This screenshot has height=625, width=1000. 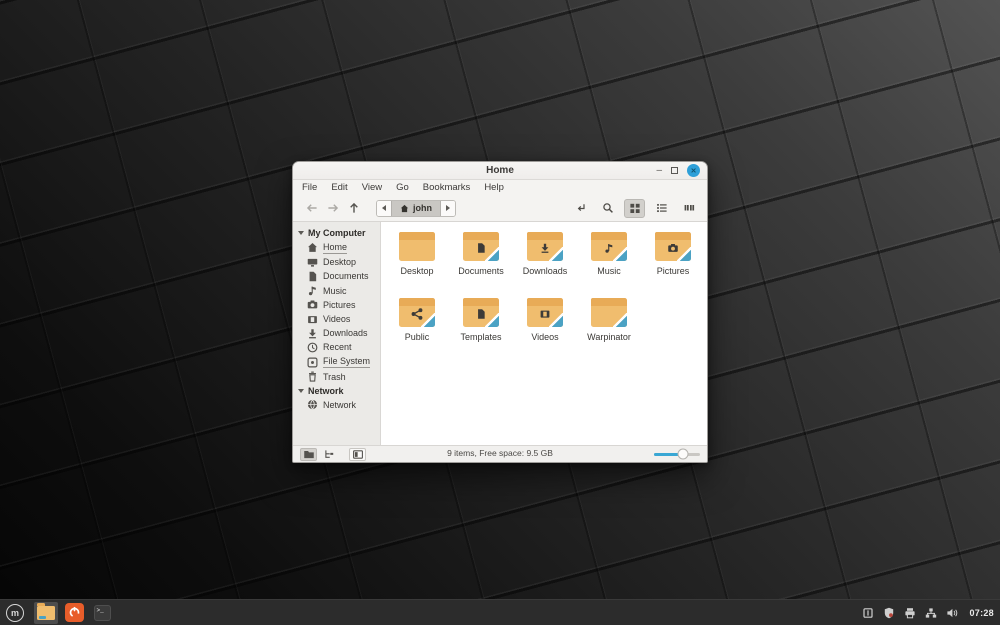 I want to click on file-manager-taskbar-button, so click(x=46, y=612).